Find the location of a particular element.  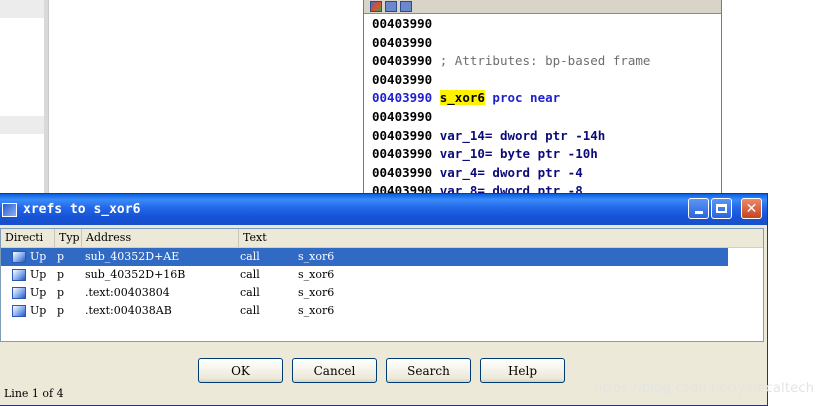

proc-keyword: proc near is located at coordinates (522, 98).